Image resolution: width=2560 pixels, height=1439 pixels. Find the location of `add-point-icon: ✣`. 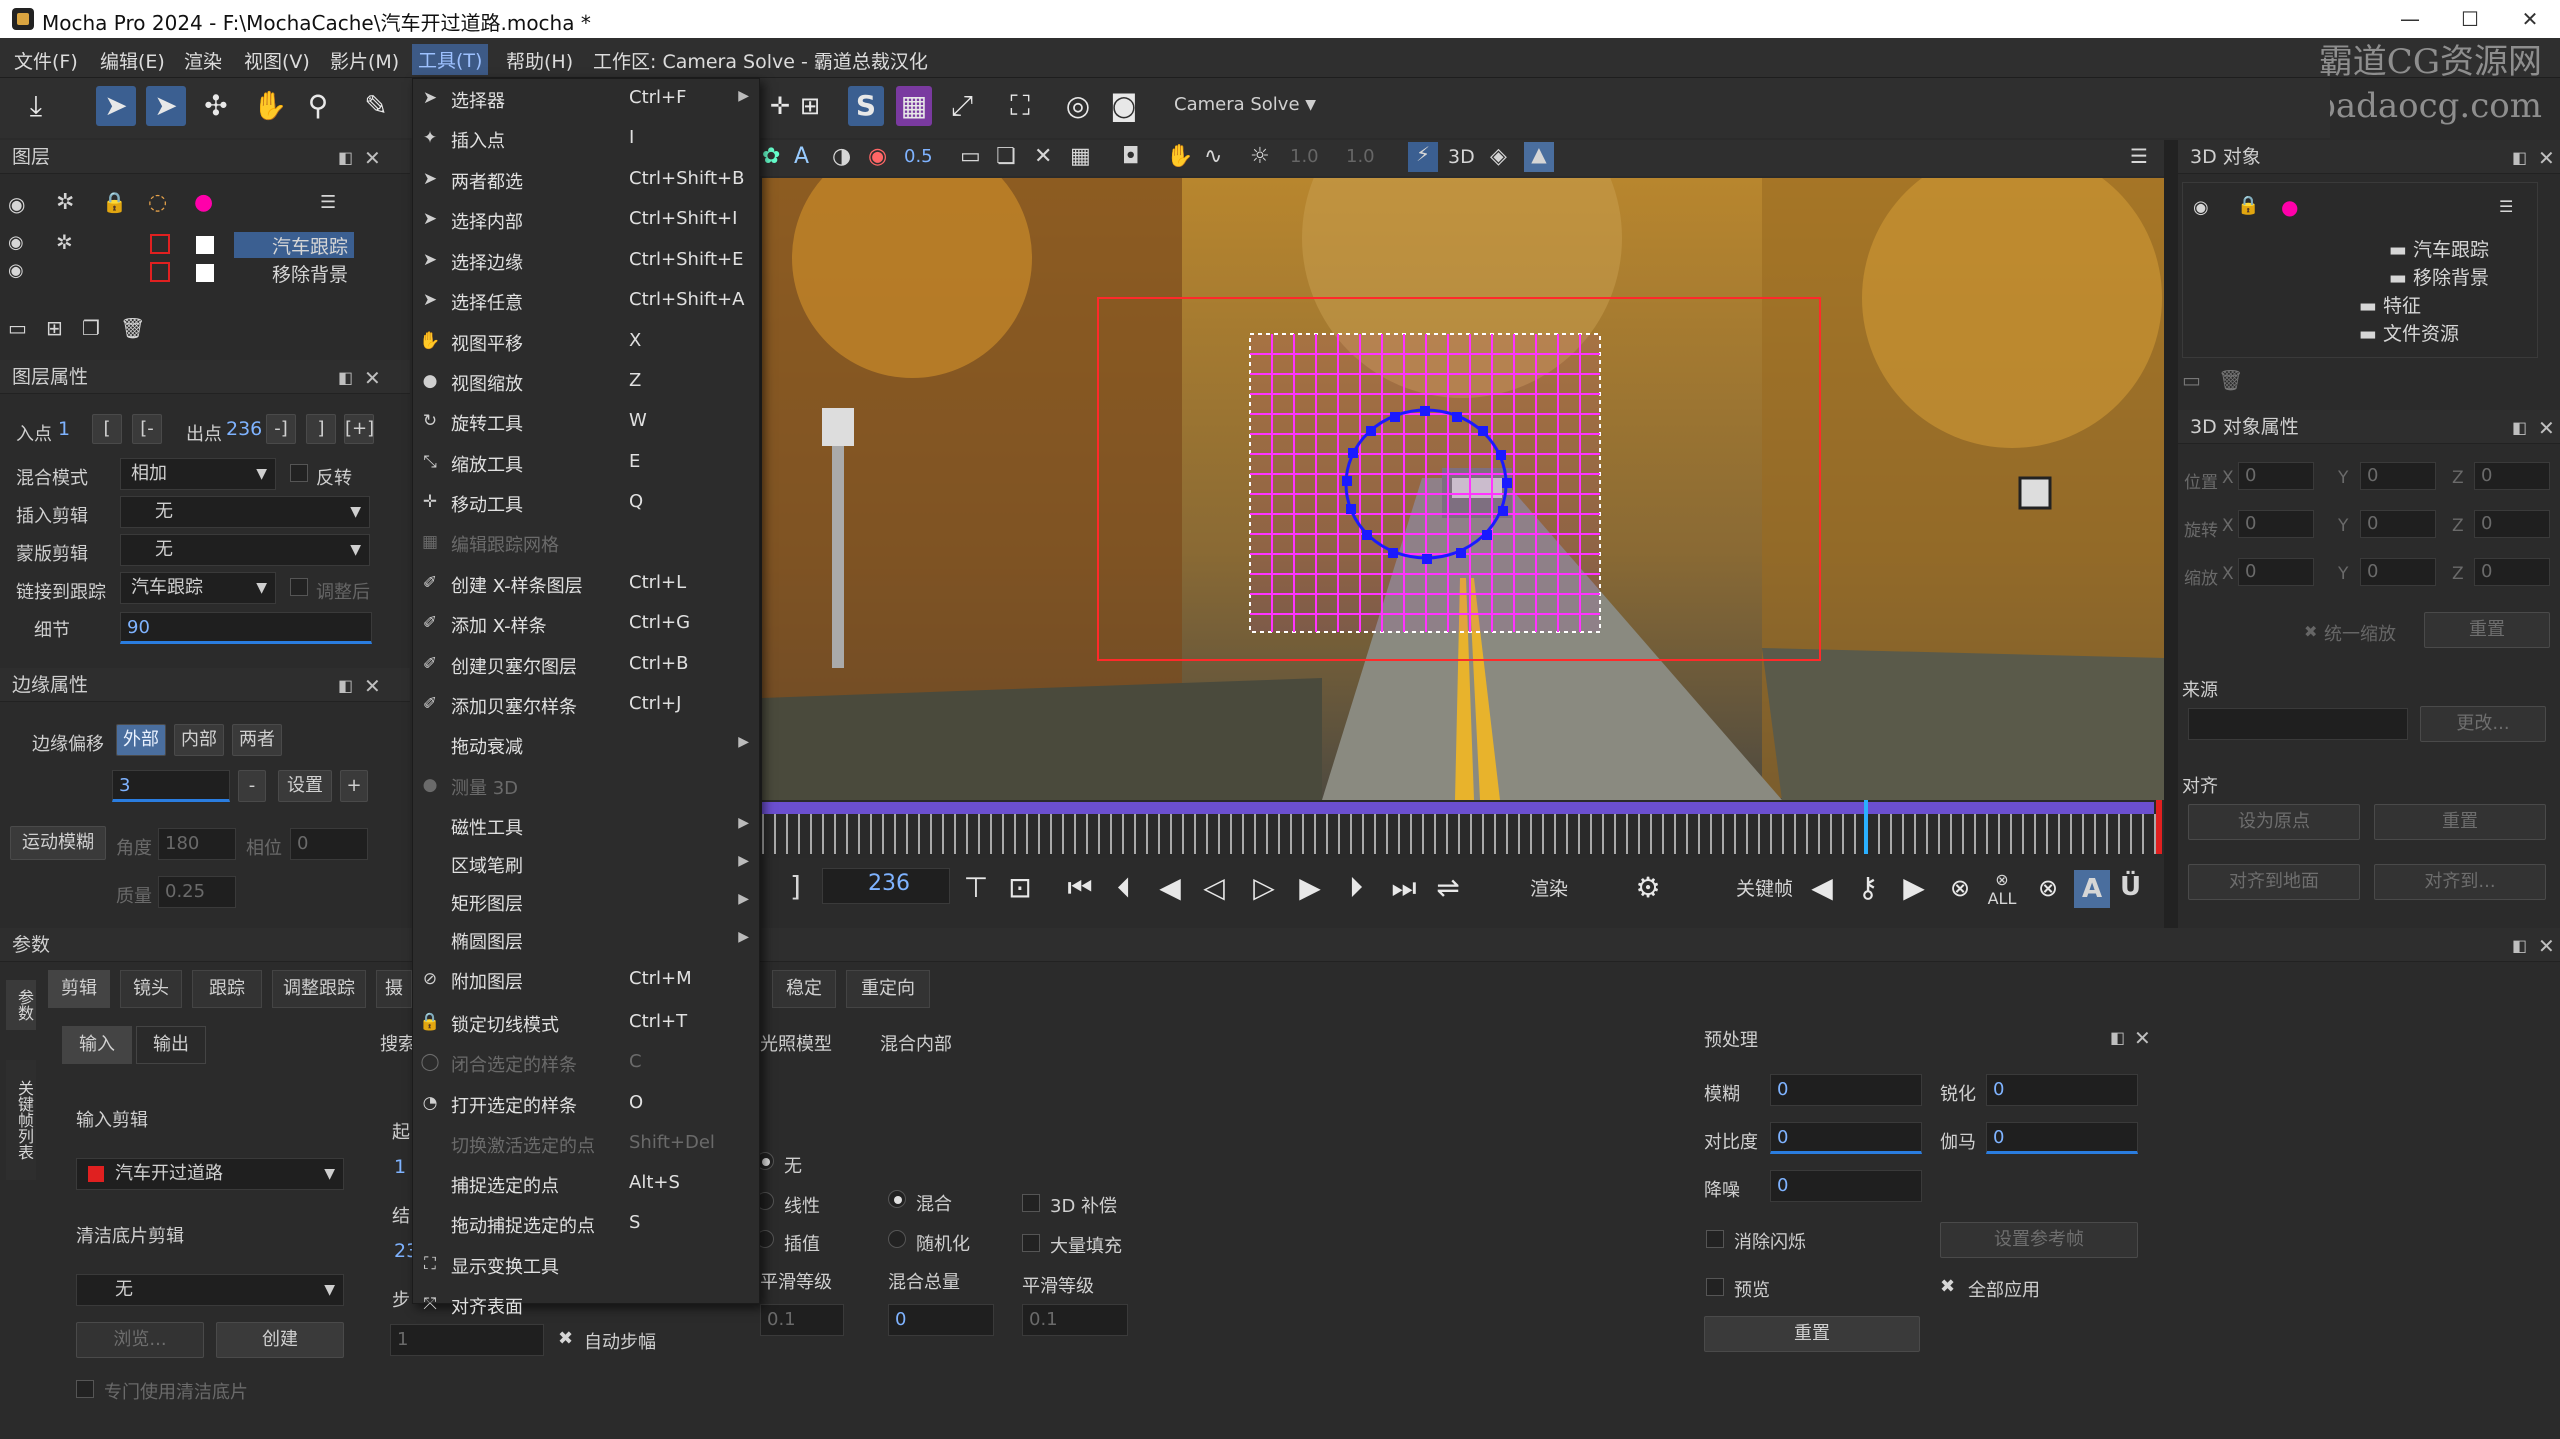

add-point-icon: ✣ is located at coordinates (216, 106).